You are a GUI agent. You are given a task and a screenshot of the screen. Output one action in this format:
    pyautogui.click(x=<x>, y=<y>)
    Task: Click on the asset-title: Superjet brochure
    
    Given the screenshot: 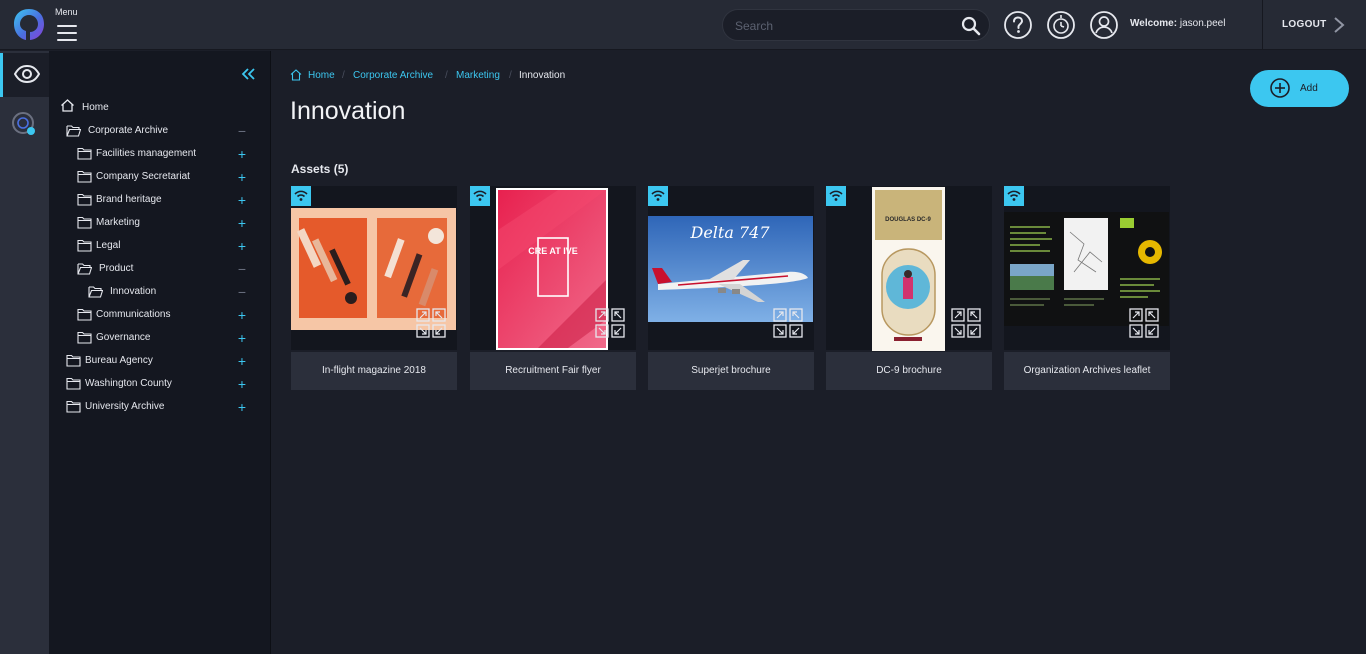 What is the action you would take?
    pyautogui.click(x=731, y=371)
    